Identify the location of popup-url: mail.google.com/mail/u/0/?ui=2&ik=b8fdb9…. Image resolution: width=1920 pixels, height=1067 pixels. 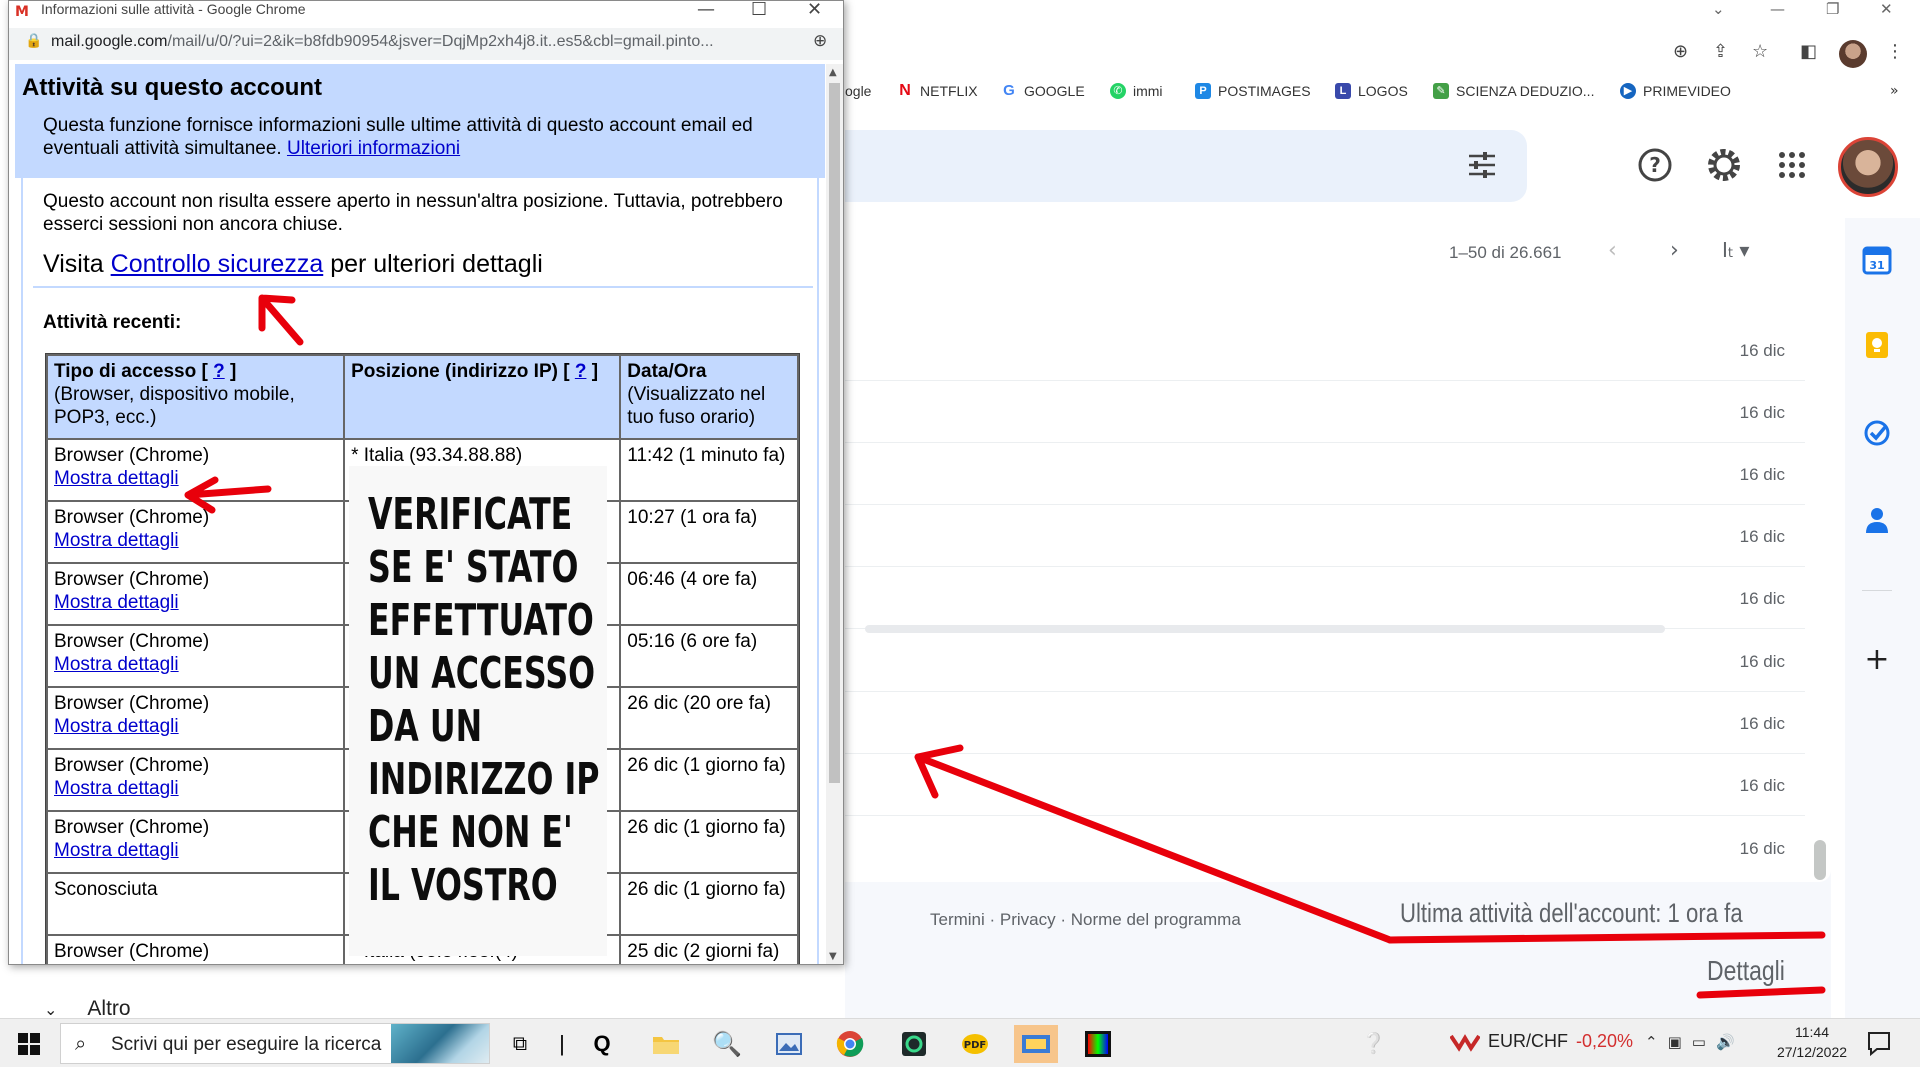
(382, 42).